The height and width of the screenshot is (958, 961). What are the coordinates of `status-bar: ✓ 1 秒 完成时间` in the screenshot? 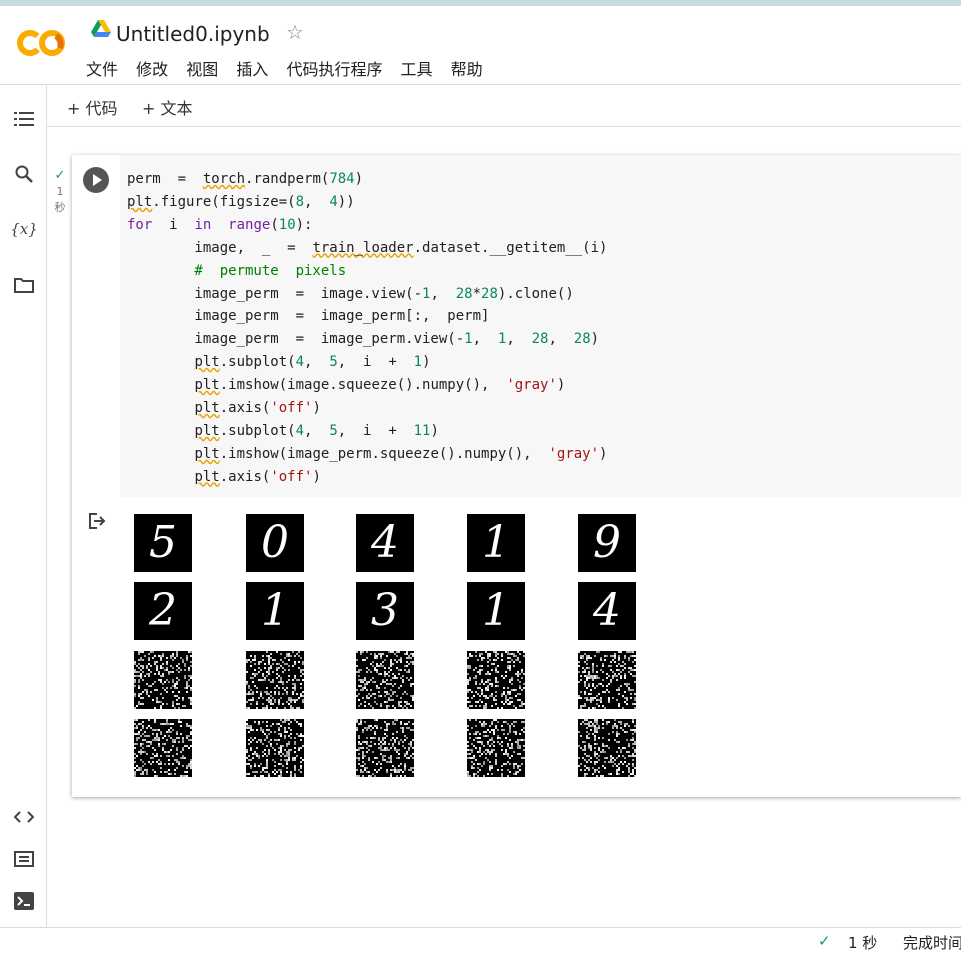 It's located at (480, 942).